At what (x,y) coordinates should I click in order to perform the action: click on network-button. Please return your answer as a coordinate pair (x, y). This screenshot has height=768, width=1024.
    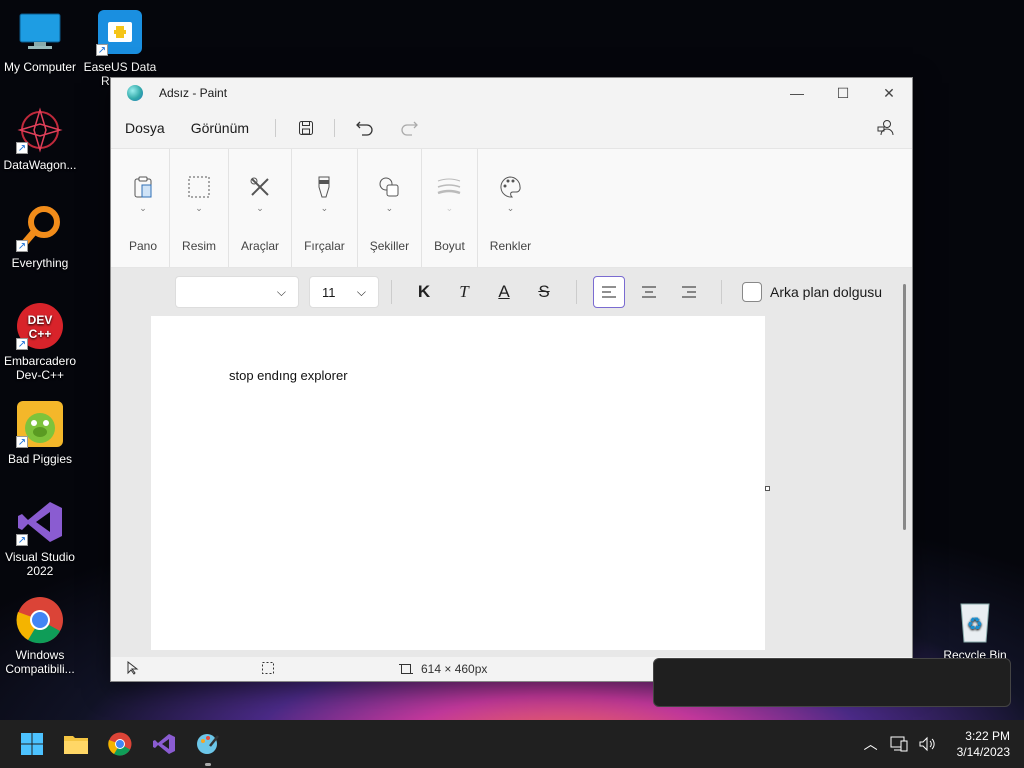
    Looking at the image, I should click on (899, 744).